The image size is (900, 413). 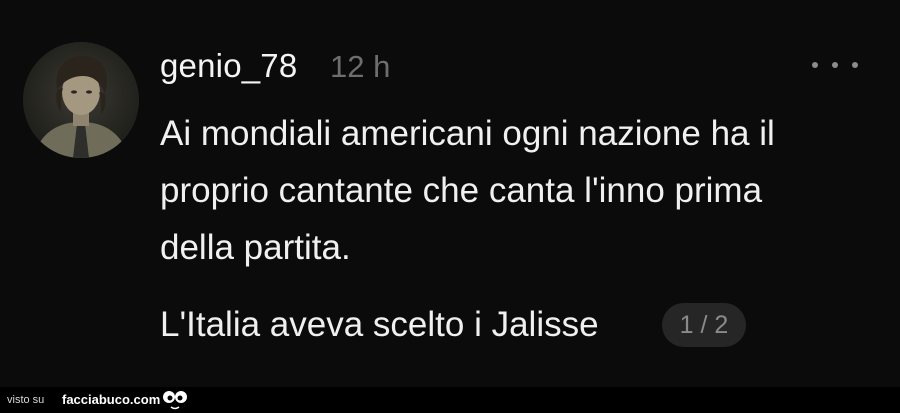 What do you see at coordinates (255, 247) in the screenshot?
I see `comment-line: della partita.` at bounding box center [255, 247].